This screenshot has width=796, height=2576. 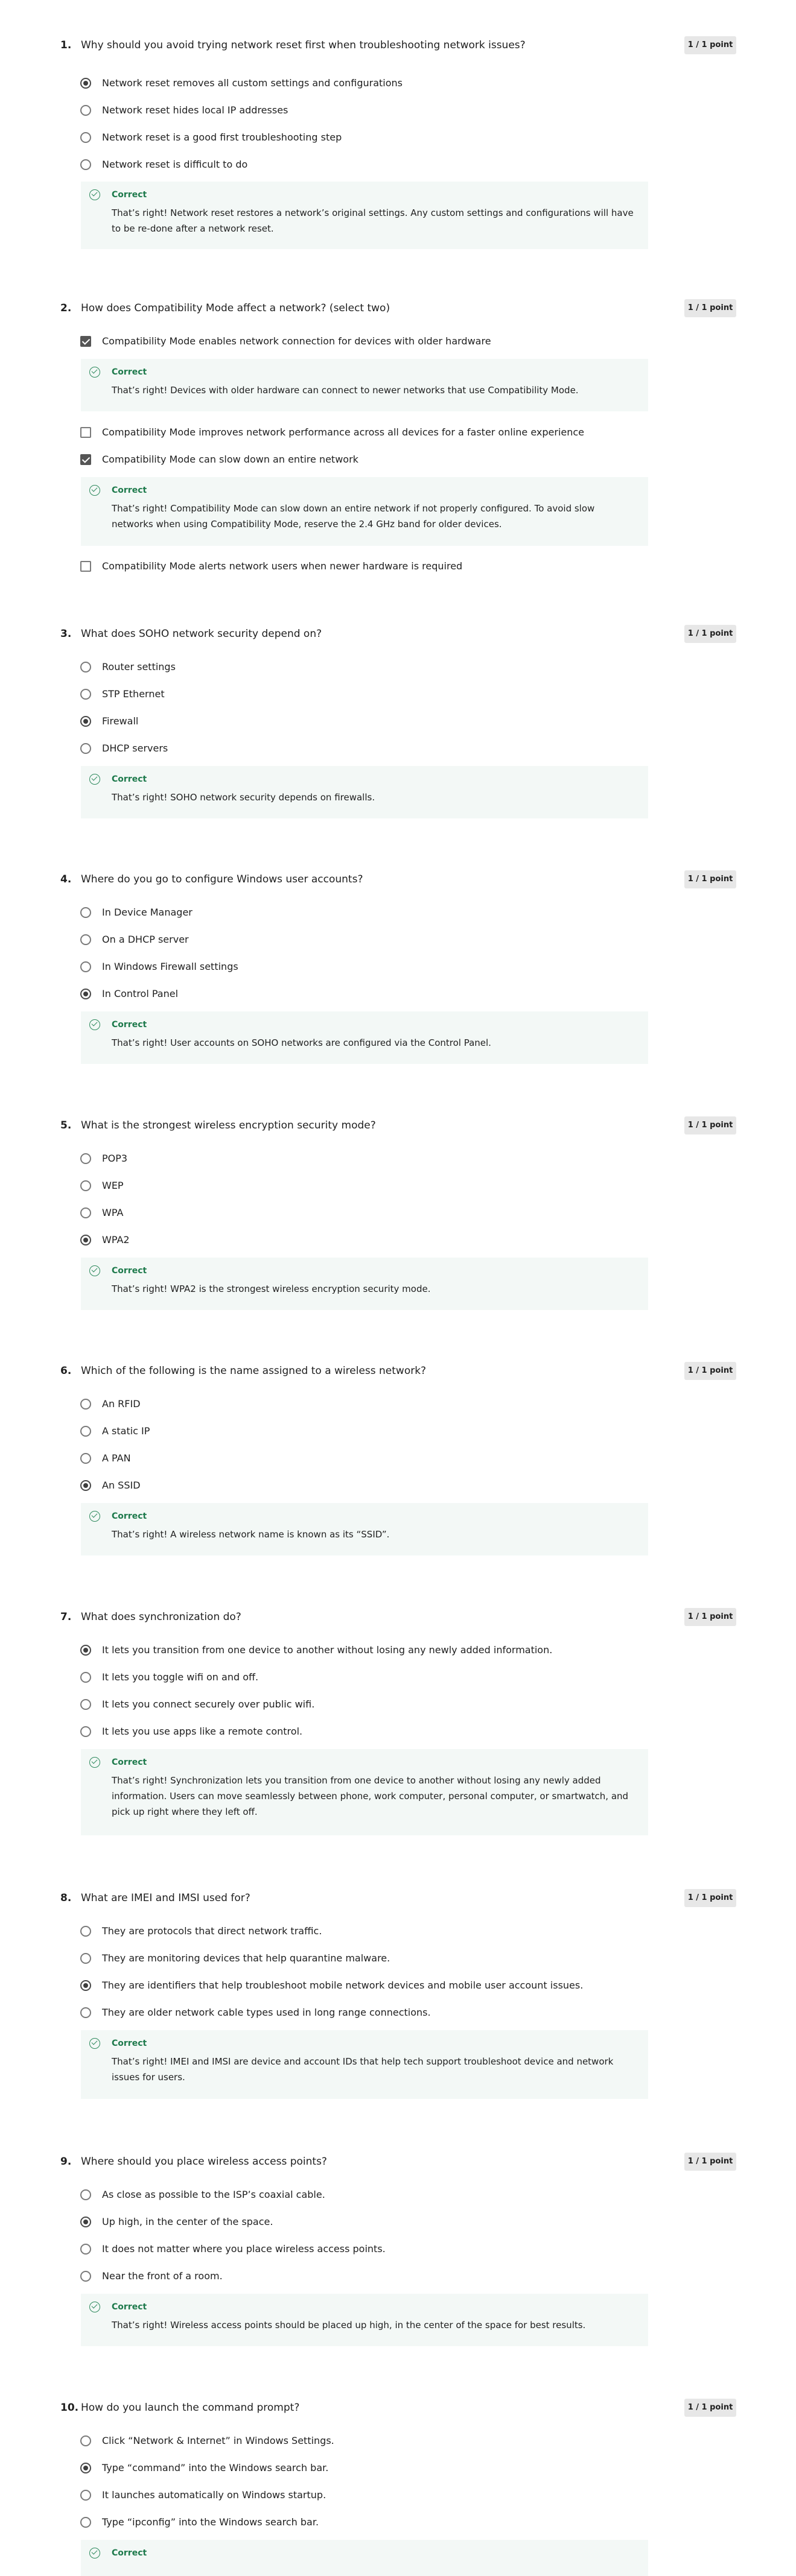 What do you see at coordinates (135, 748) in the screenshot?
I see `answer-label: DHCP servers` at bounding box center [135, 748].